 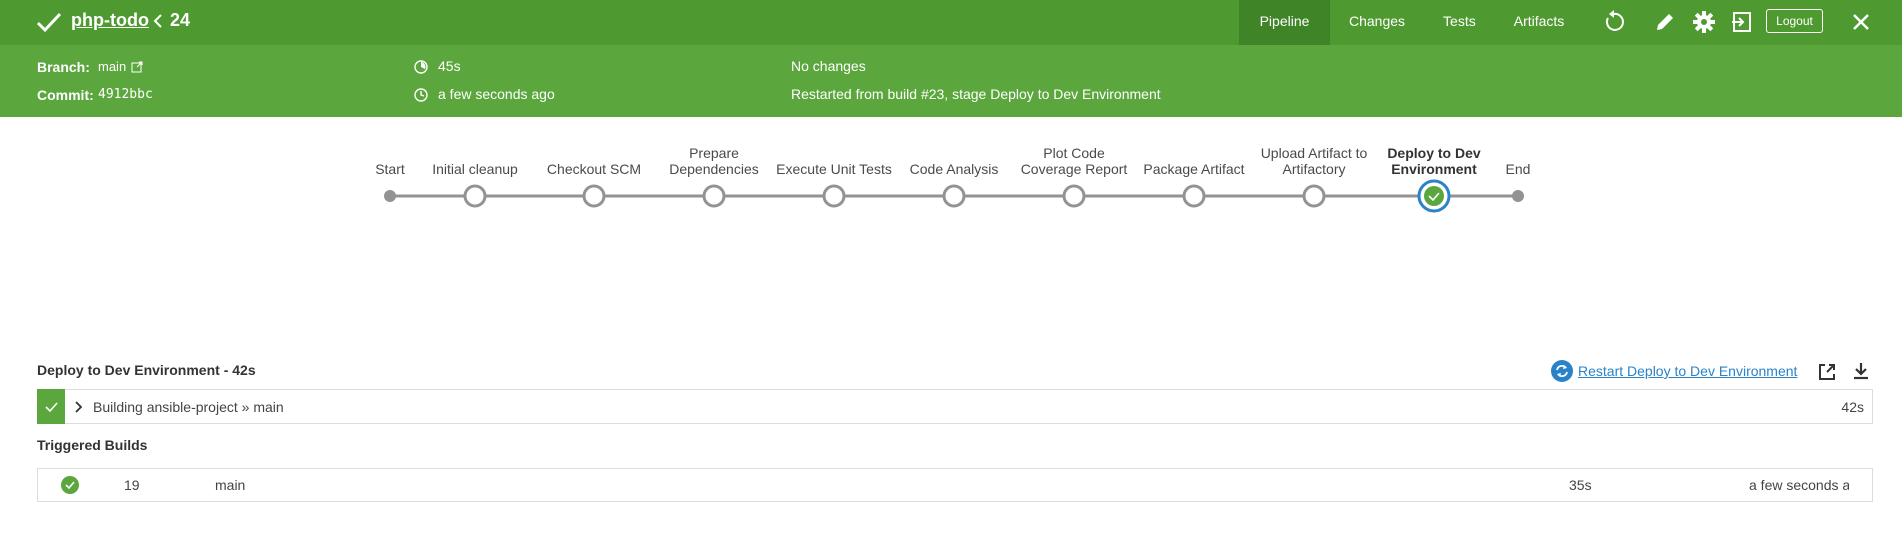 I want to click on open-in-new-icon, so click(x=1827, y=372).